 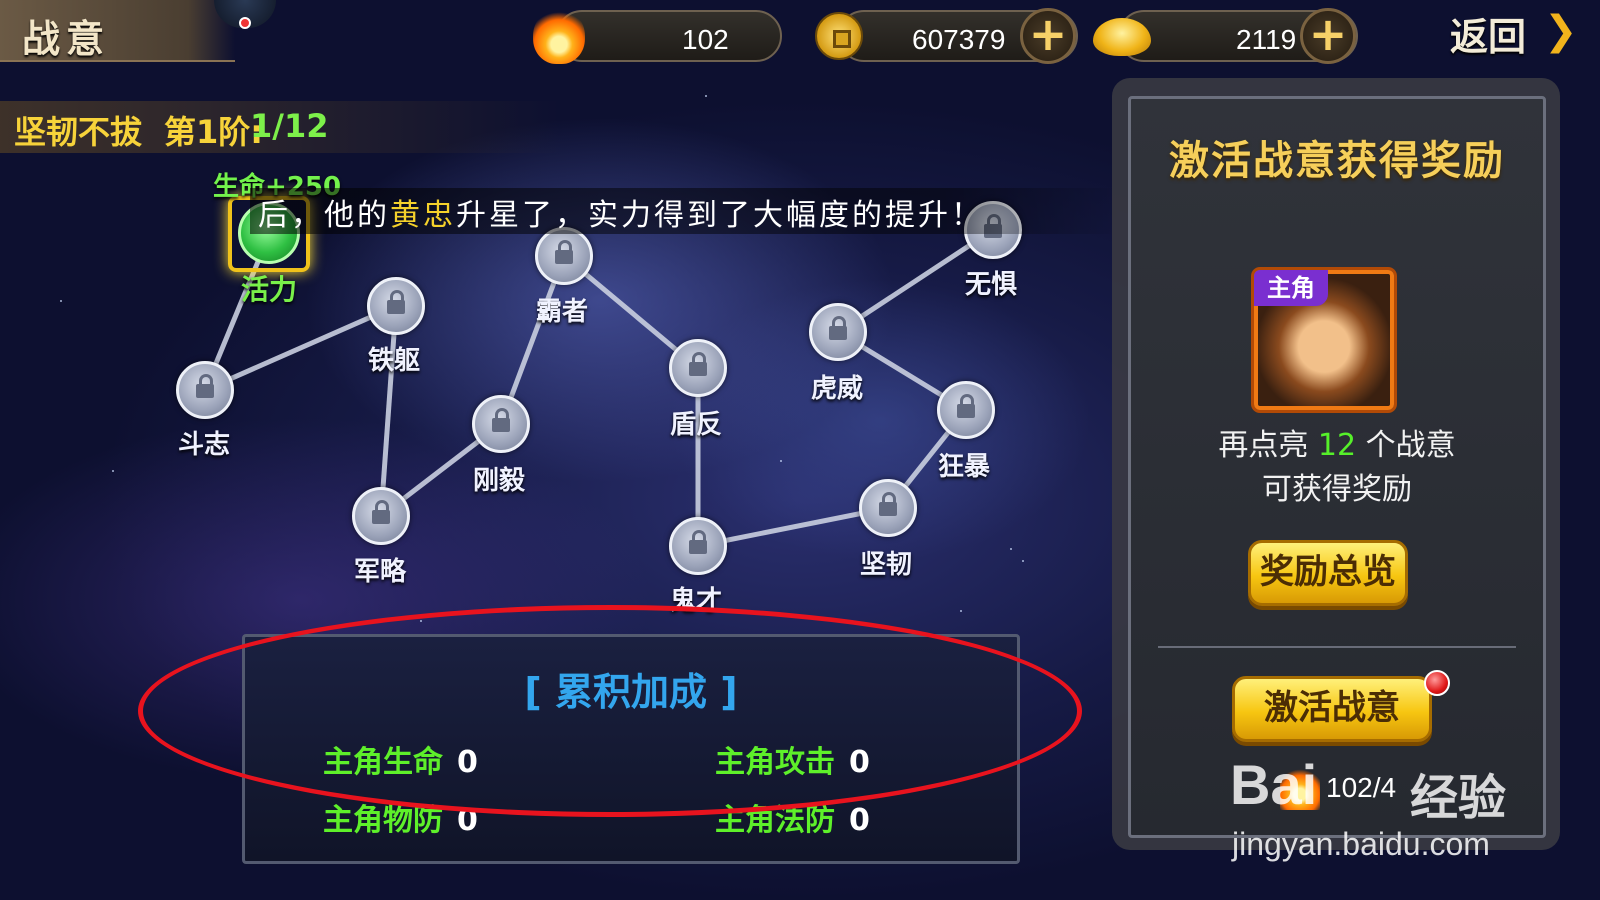 What do you see at coordinates (499, 481) in the screenshot?
I see `node-label: 刚毅` at bounding box center [499, 481].